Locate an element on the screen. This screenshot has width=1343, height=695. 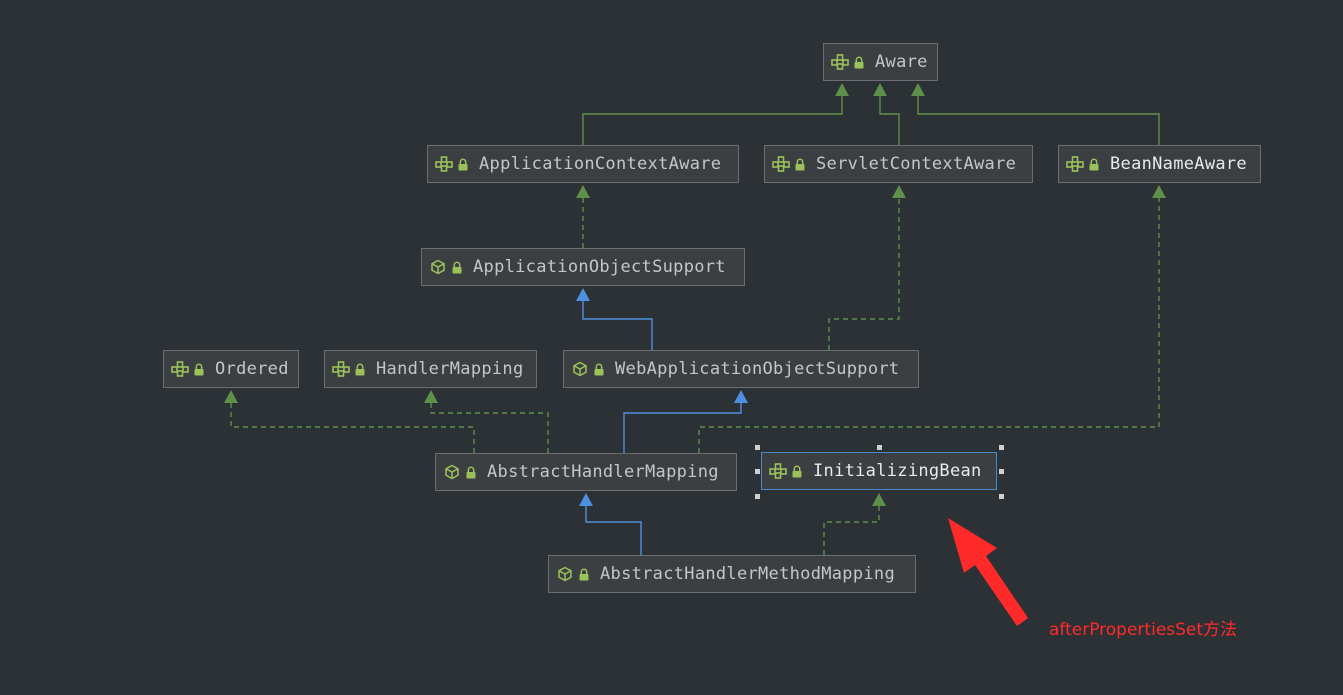
node-label: HandlerMapping is located at coordinates (450, 369).